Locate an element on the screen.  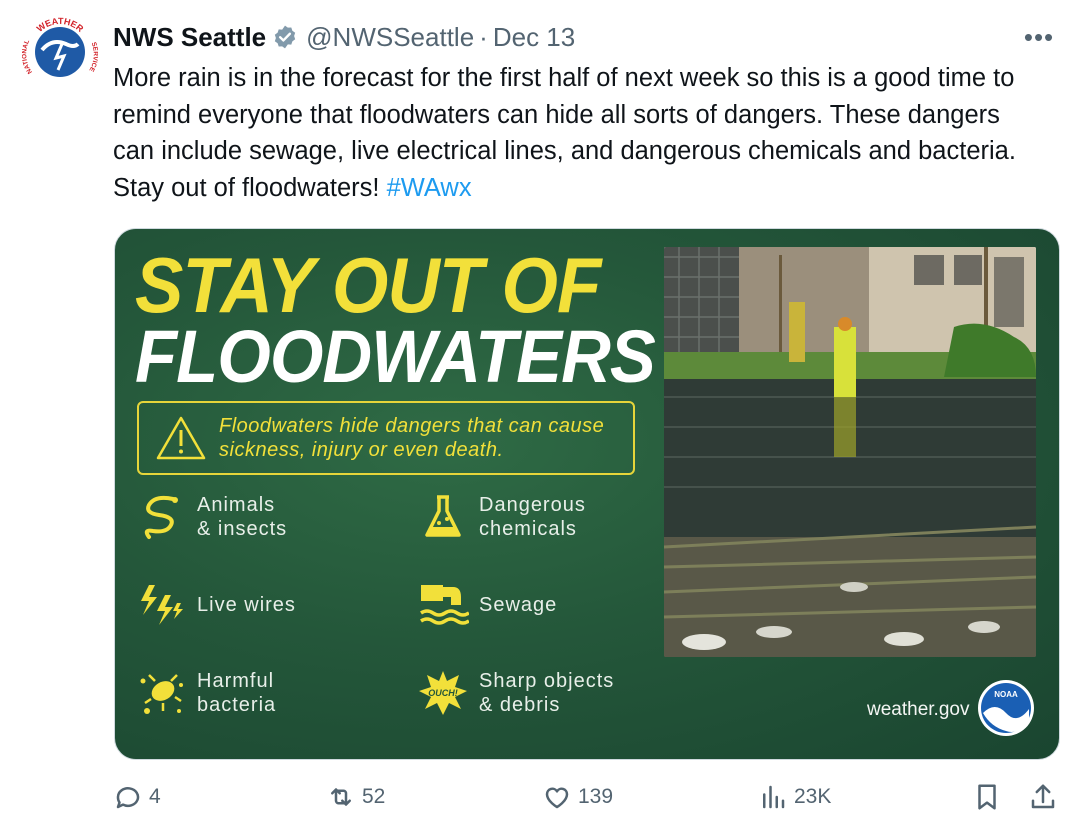
bookmark-button is located at coordinates (990, 797).